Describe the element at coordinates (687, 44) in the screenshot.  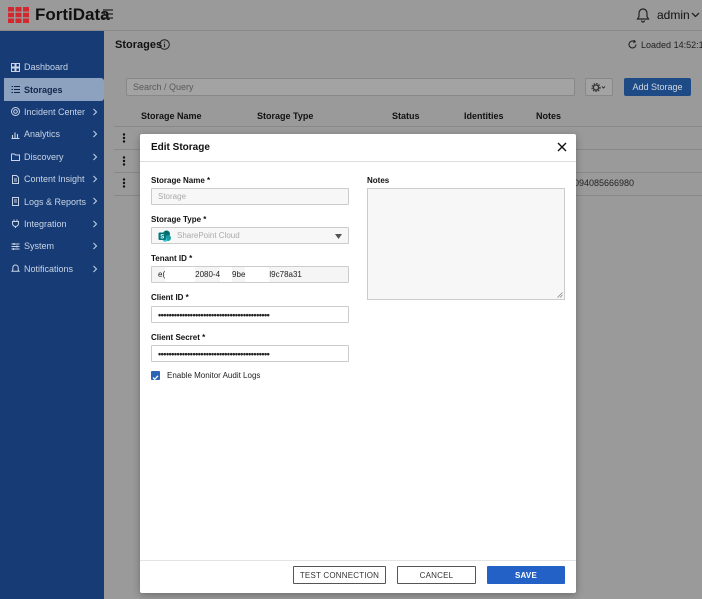
I see `loaded-time: 14:52:11` at that location.